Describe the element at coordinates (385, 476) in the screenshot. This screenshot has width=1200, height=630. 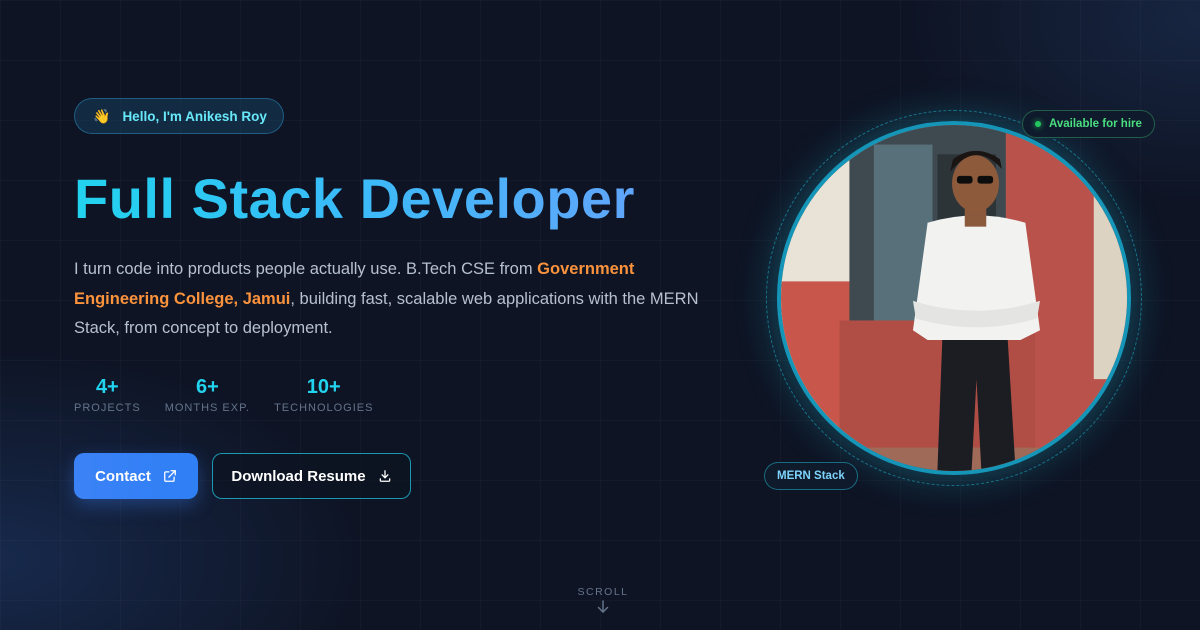
I see `download-icon` at that location.